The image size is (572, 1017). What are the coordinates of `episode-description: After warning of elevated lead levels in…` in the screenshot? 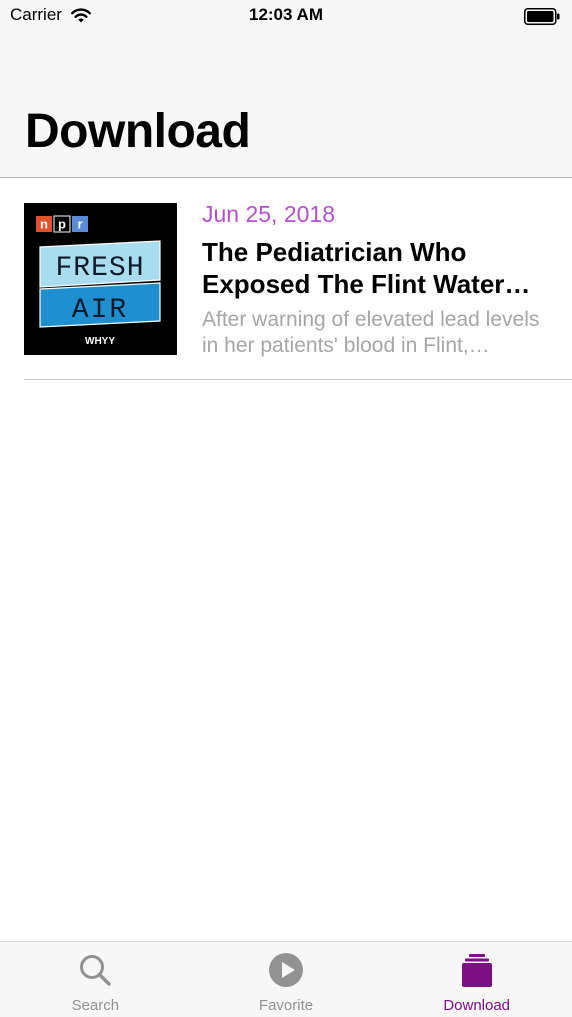 It's located at (371, 332).